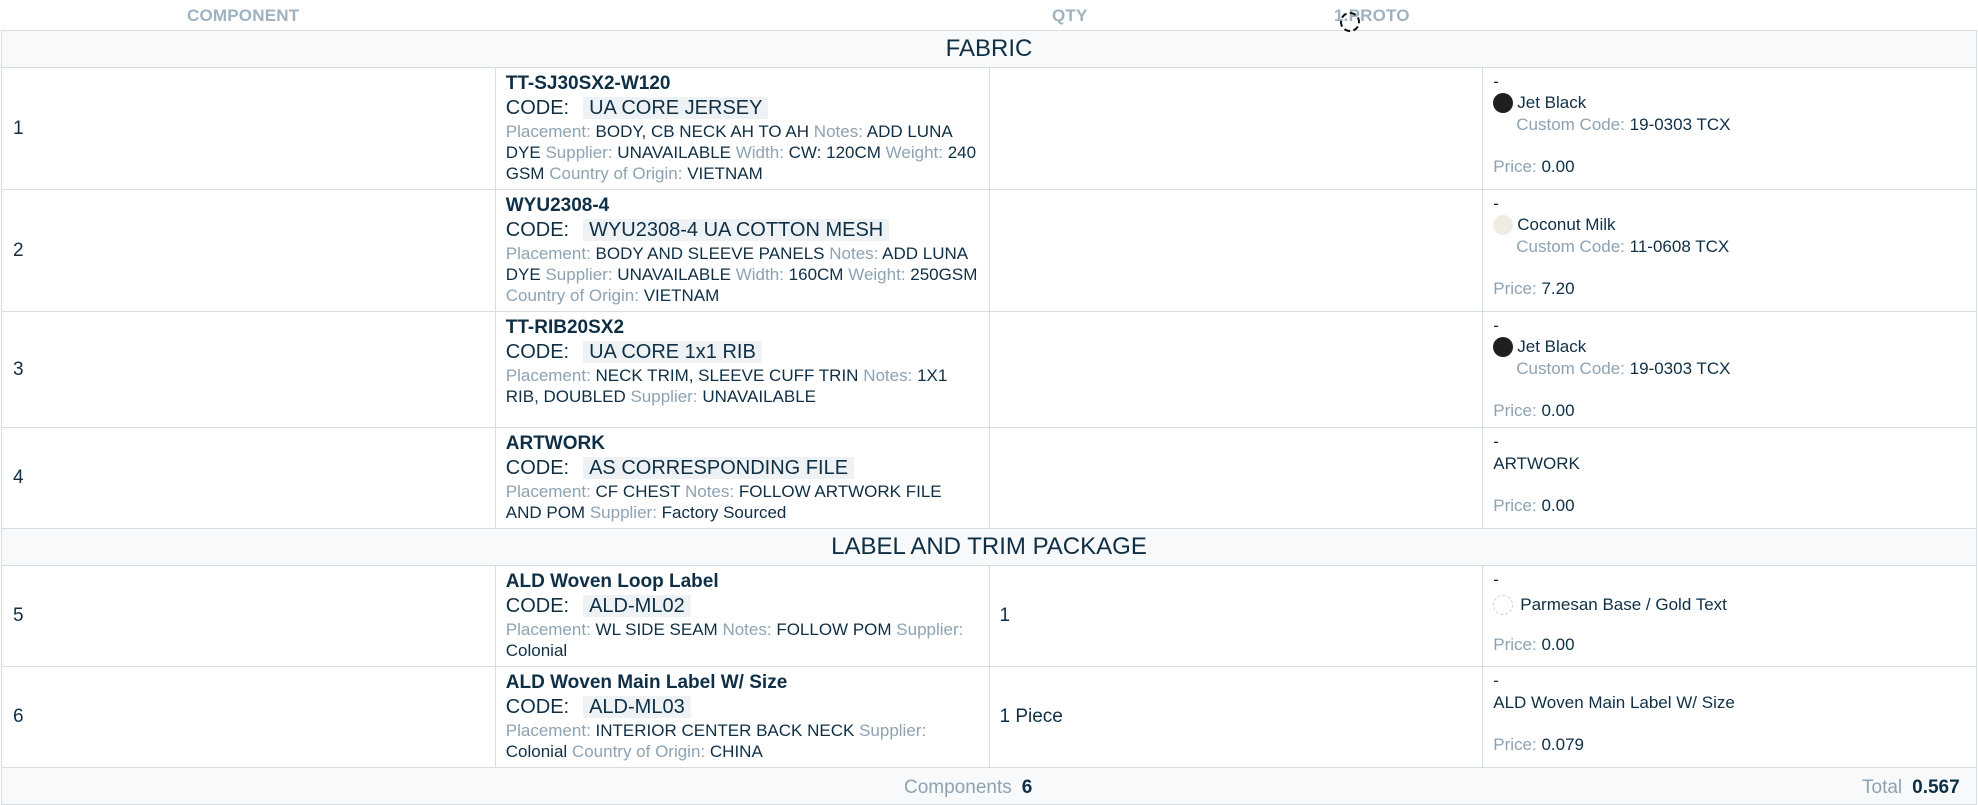 This screenshot has width=1978, height=805. I want to click on column-header-qty: QTY, so click(1070, 15).